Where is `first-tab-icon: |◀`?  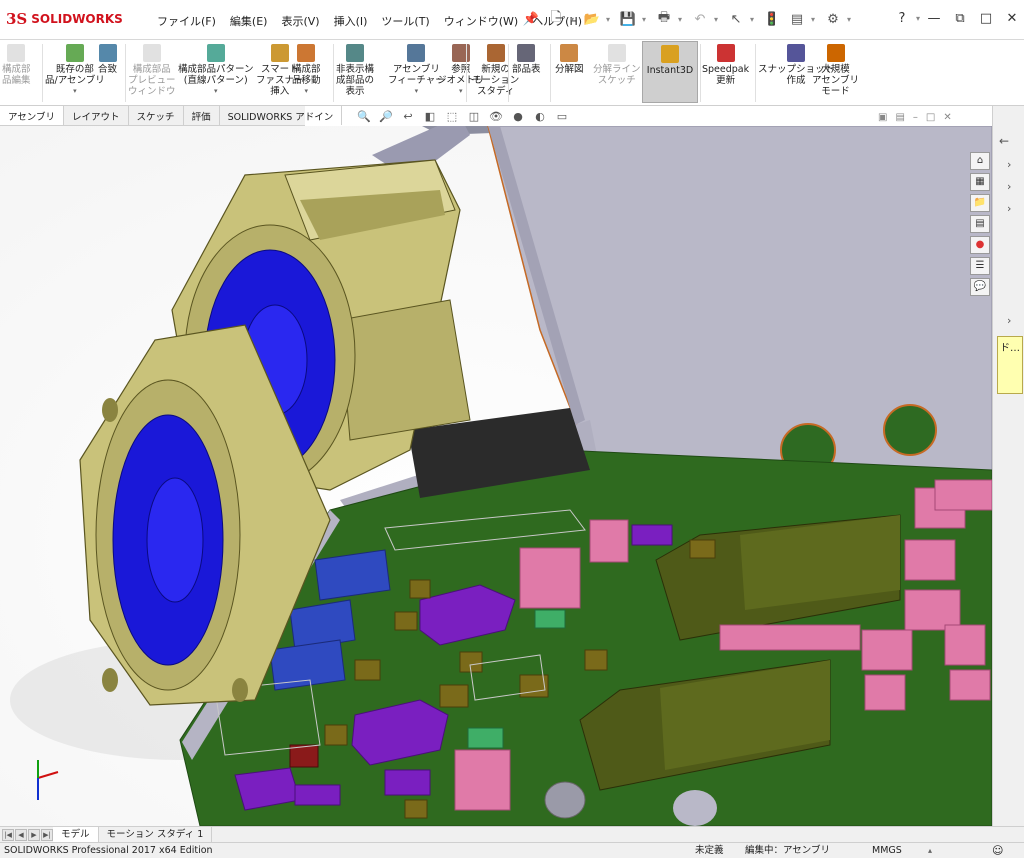 first-tab-icon: |◀ is located at coordinates (8, 834).